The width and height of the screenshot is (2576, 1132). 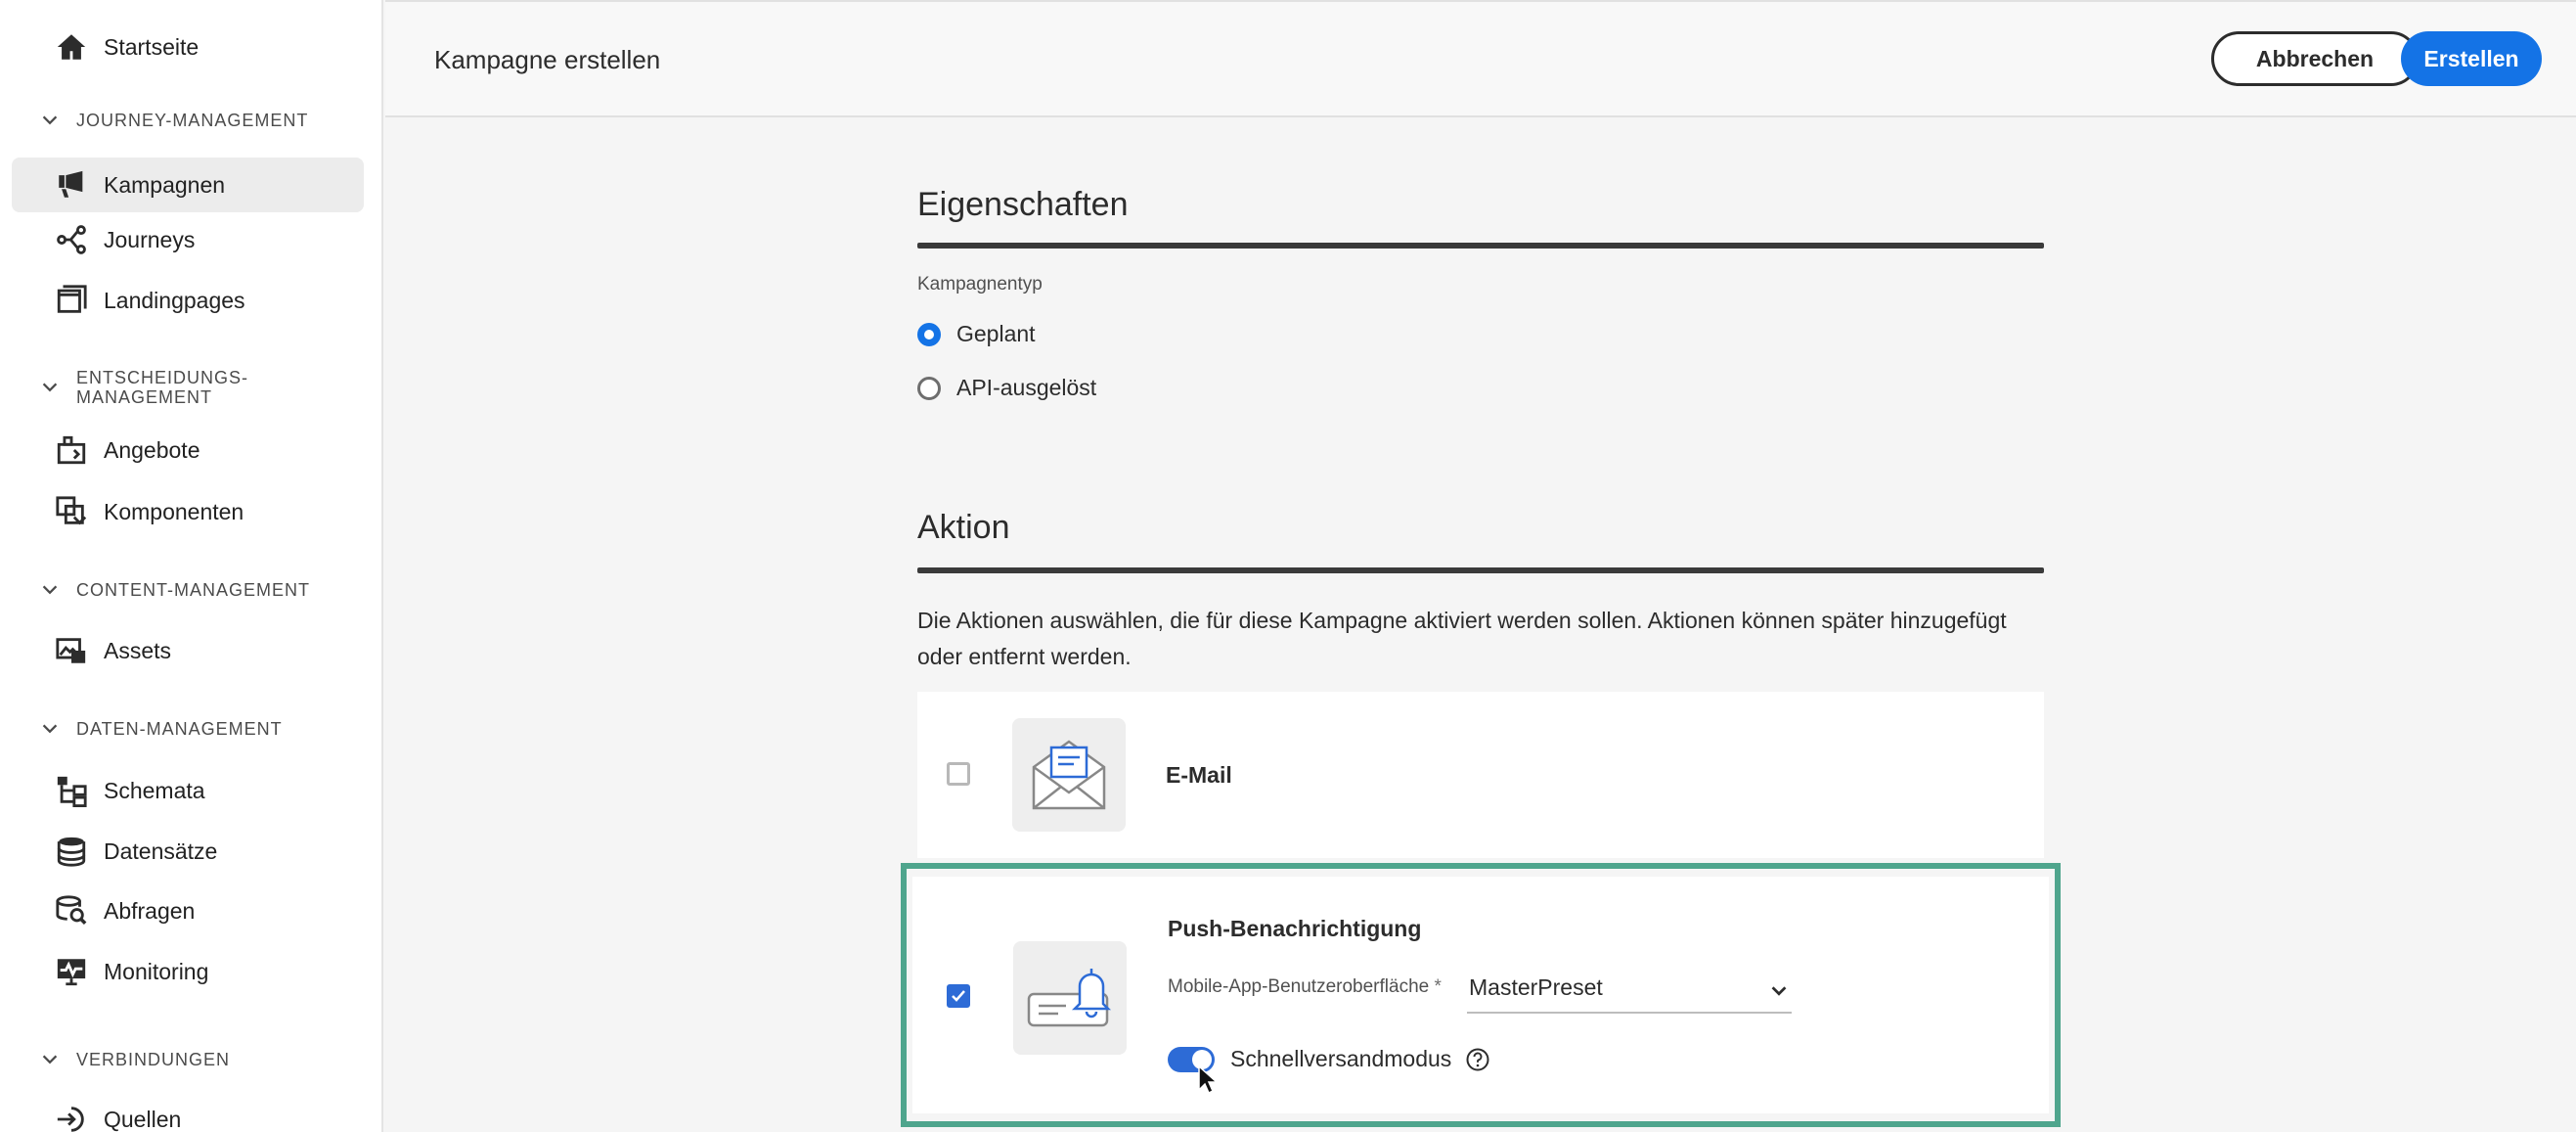 I want to click on sidebar-item-campaigns: Kampagnen, so click(x=188, y=185).